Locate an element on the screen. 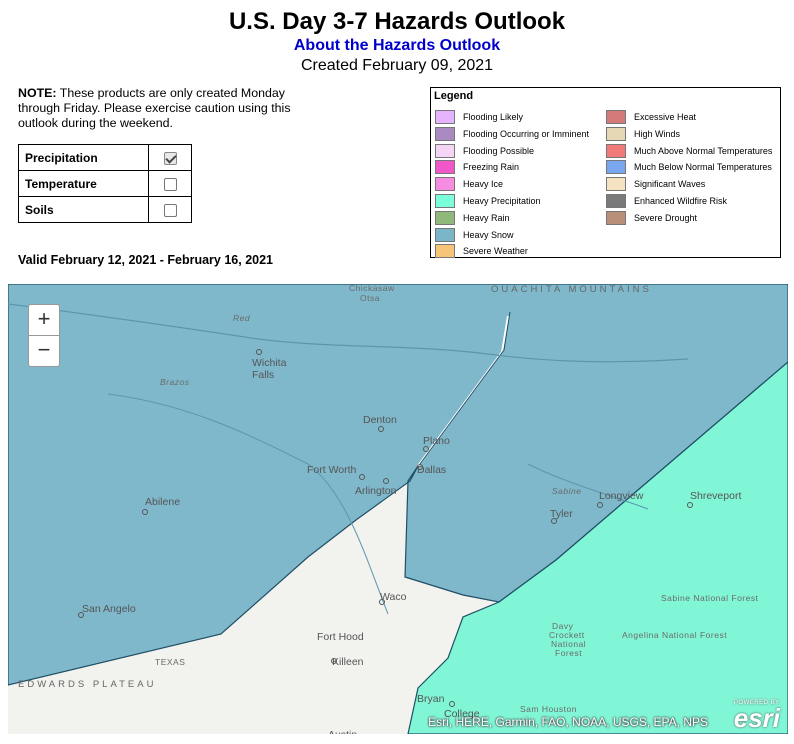  layer-label-precipitation: Precipitation is located at coordinates (83, 157).